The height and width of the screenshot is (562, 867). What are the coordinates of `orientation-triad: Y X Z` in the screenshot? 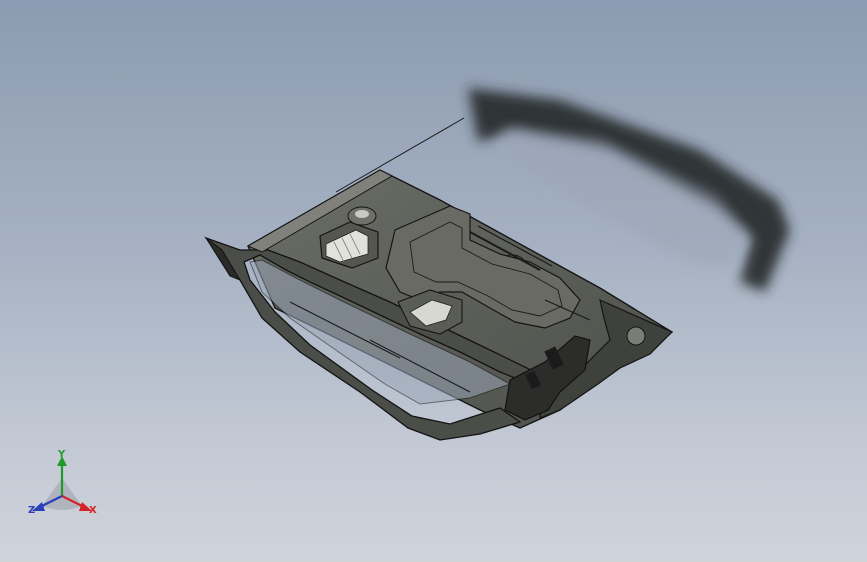 It's located at (64, 486).